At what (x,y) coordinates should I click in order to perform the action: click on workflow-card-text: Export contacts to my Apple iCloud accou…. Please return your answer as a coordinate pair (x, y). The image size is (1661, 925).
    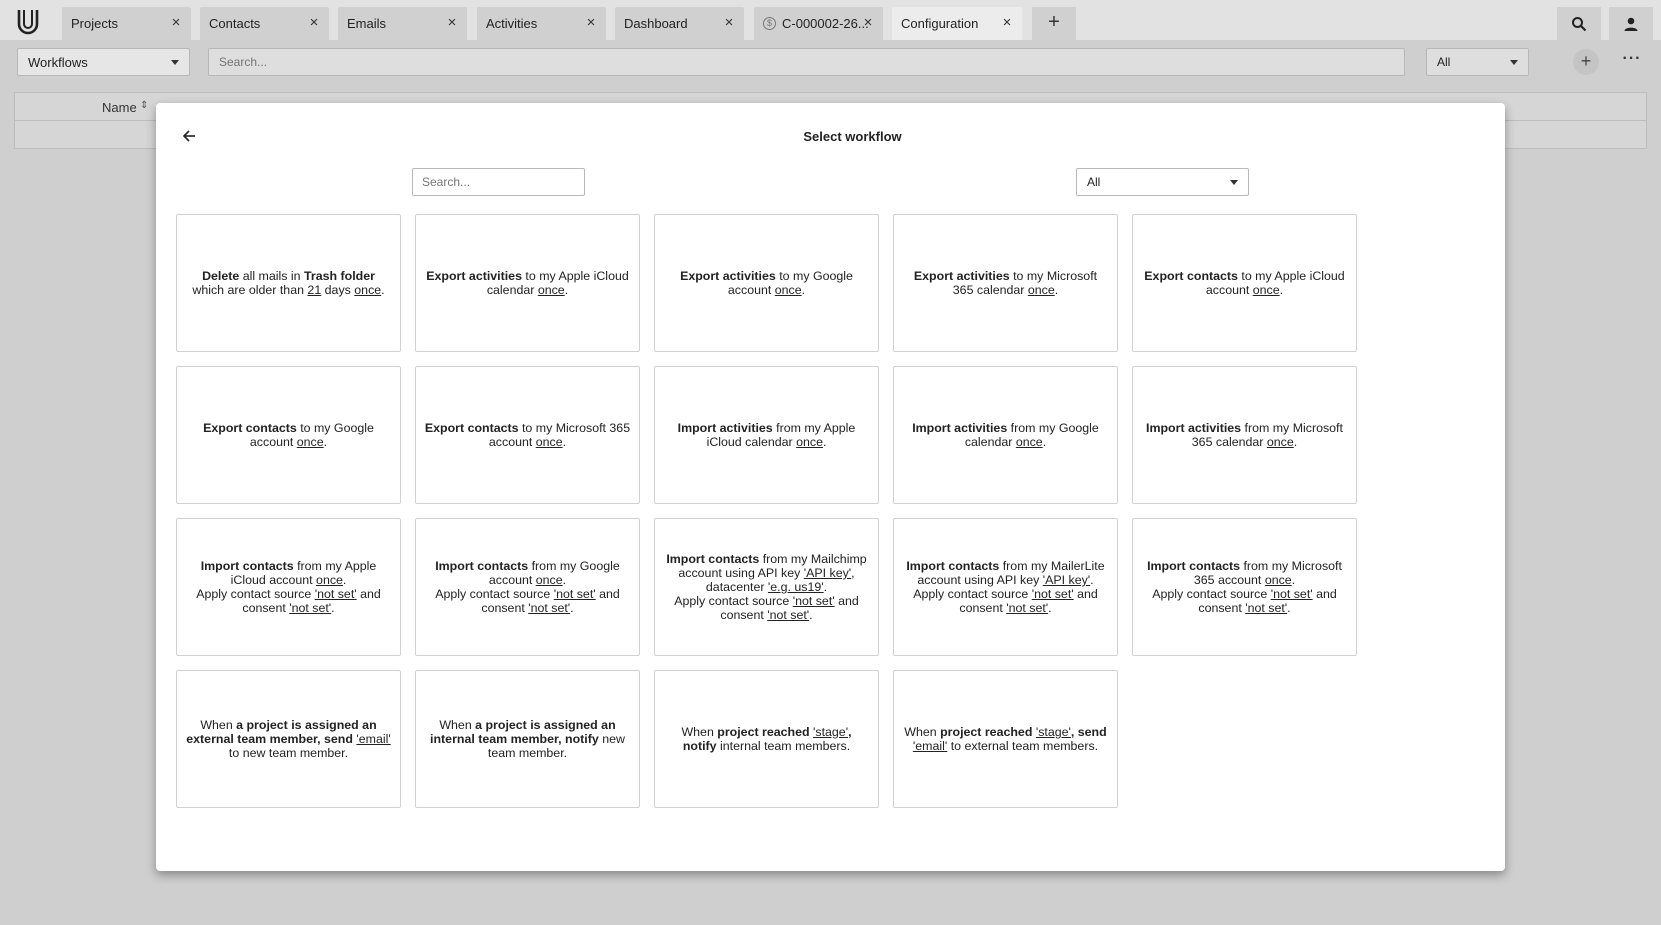
    Looking at the image, I should click on (1244, 283).